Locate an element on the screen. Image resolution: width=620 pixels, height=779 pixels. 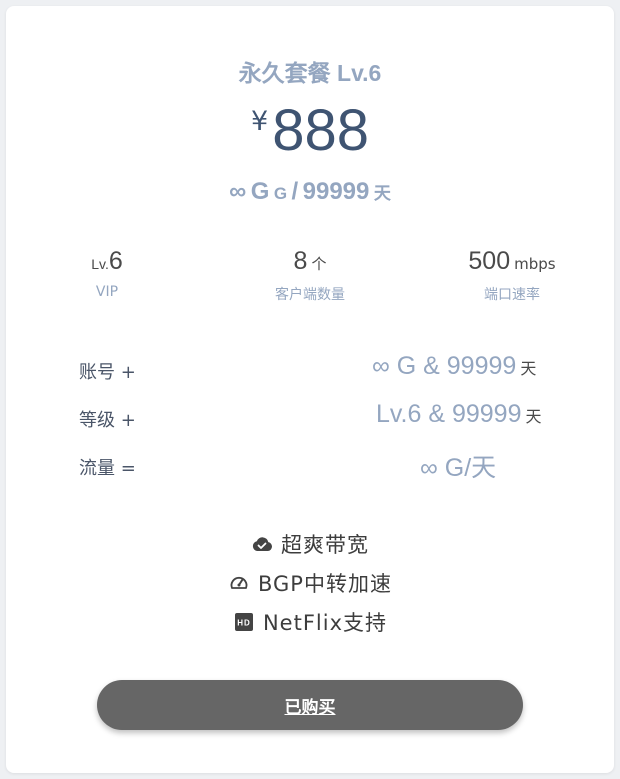
feature-bgp-label: BGP中转加速 is located at coordinates (325, 583).